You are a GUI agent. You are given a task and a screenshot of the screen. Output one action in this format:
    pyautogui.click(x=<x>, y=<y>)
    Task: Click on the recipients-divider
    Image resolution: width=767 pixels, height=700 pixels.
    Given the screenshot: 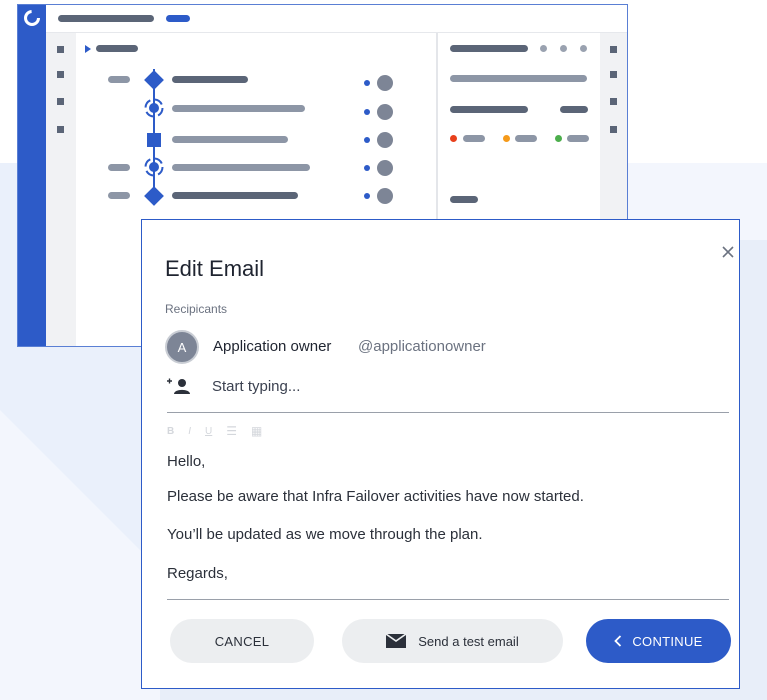 What is the action you would take?
    pyautogui.click(x=448, y=412)
    